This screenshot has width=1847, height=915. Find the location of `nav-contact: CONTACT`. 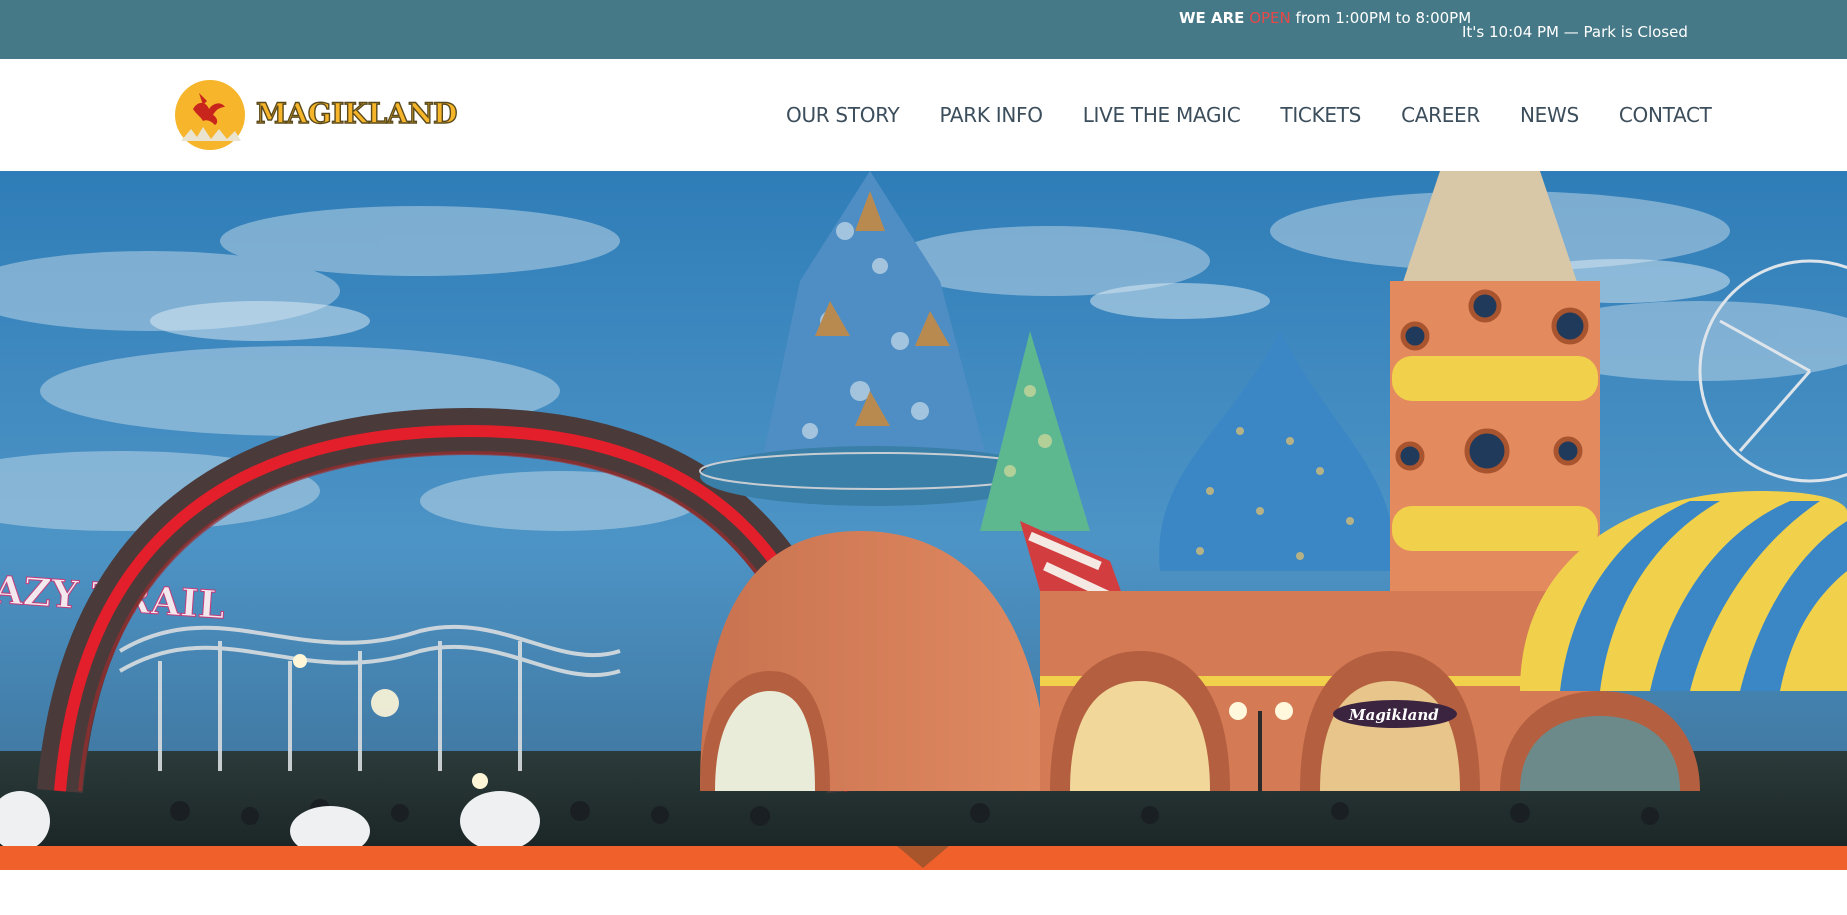

nav-contact: CONTACT is located at coordinates (1665, 115).